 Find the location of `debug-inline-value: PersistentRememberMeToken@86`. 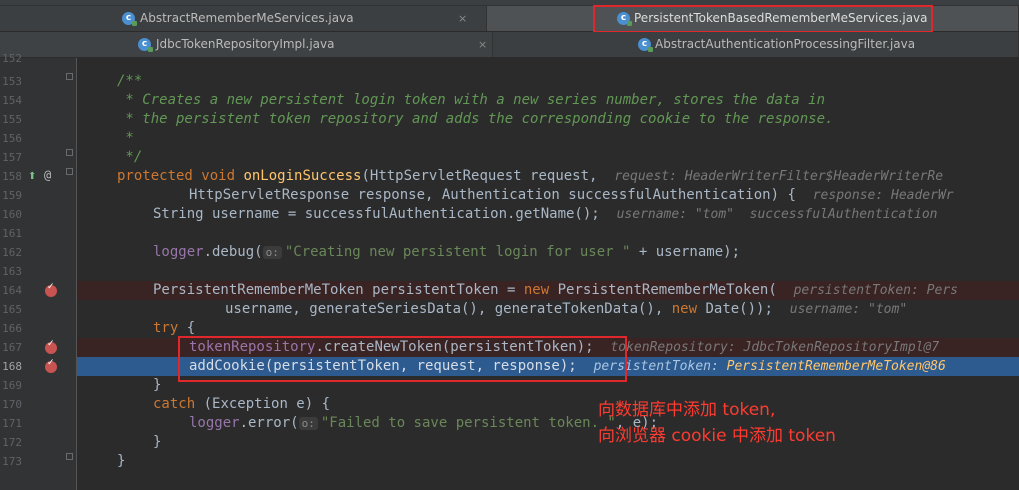

debug-inline-value: PersistentRememberMeToken@86 is located at coordinates (836, 366).